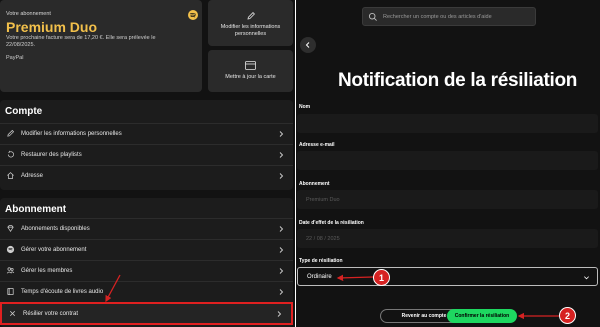 This screenshot has height=327, width=600. What do you see at coordinates (146, 154) in the screenshot?
I see `account-item-restore-playlists: Restaurer des playlists` at bounding box center [146, 154].